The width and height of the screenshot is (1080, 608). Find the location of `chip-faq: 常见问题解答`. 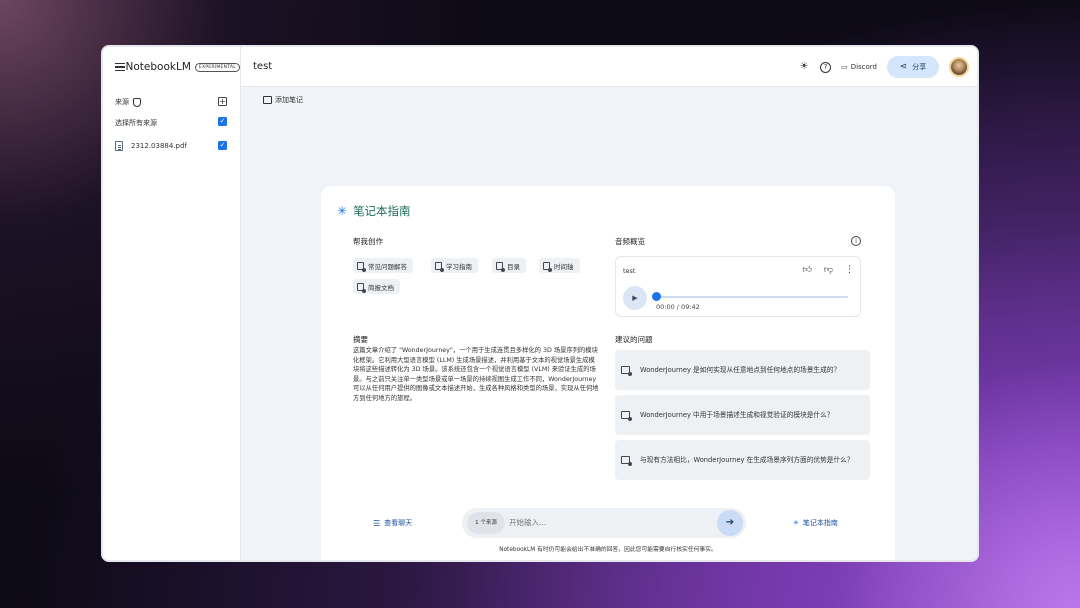

chip-faq: 常见问题解答 is located at coordinates (383, 265).